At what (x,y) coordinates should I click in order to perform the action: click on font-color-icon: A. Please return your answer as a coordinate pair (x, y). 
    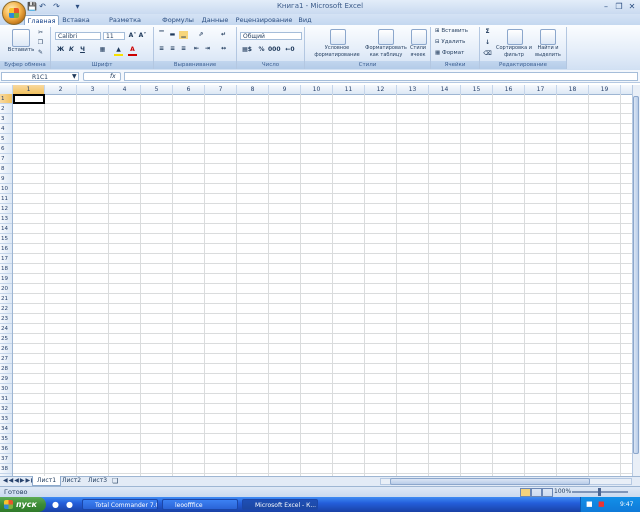
    Looking at the image, I should click on (132, 51).